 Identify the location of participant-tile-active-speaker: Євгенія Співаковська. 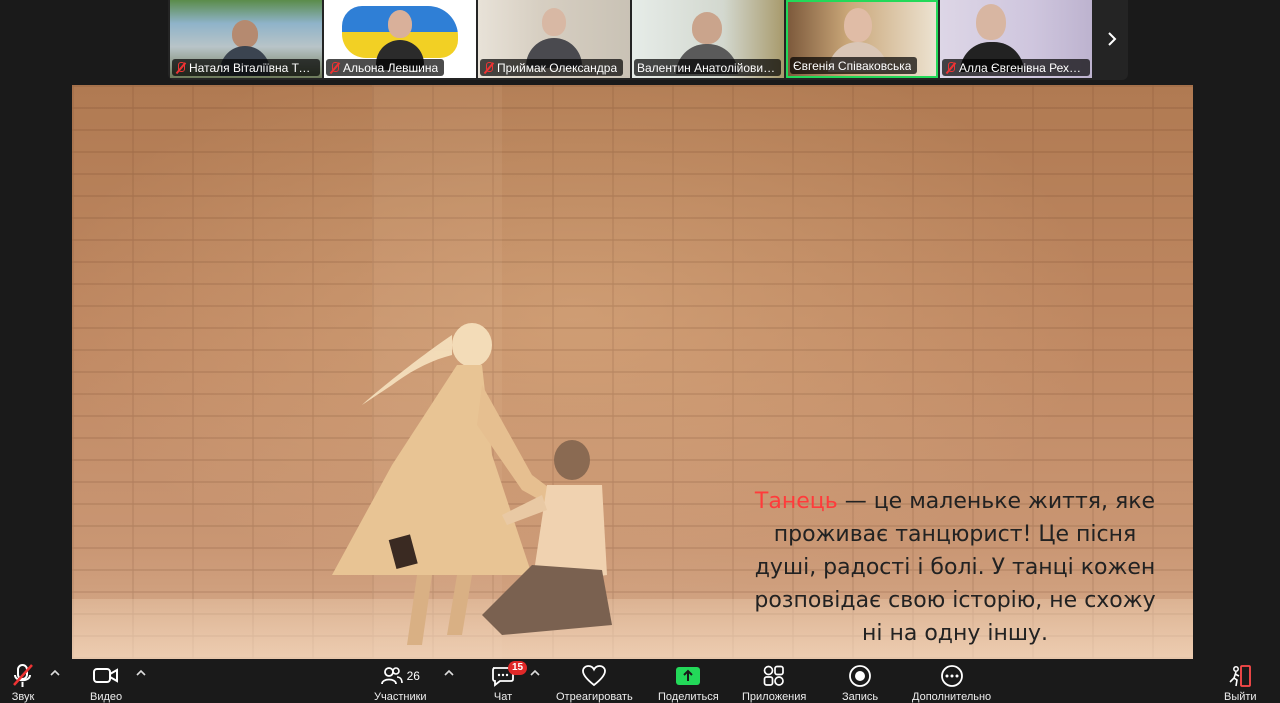
(862, 39).